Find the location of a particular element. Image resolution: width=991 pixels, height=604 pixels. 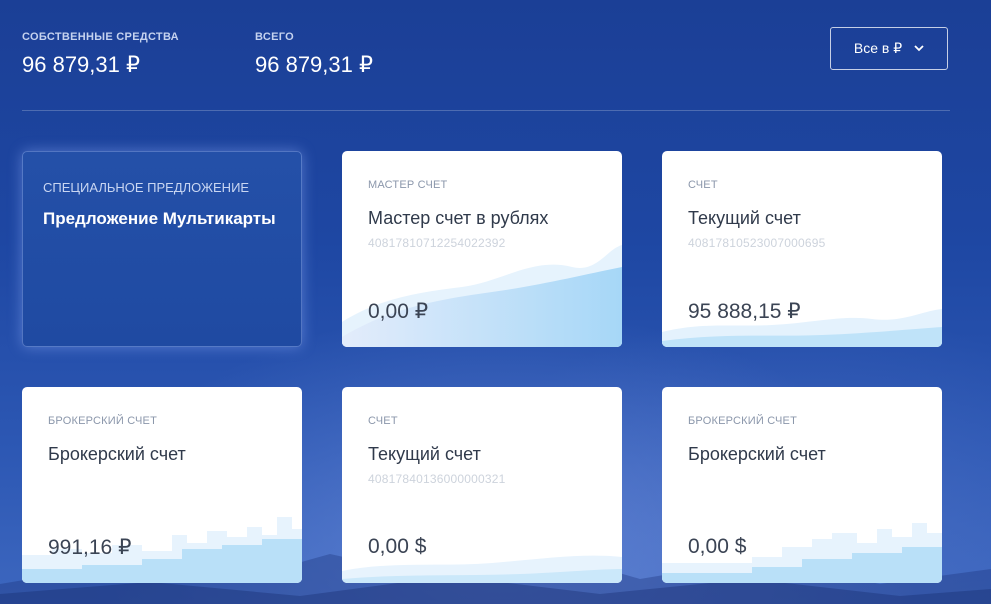

chevron-down-icon is located at coordinates (919, 48).